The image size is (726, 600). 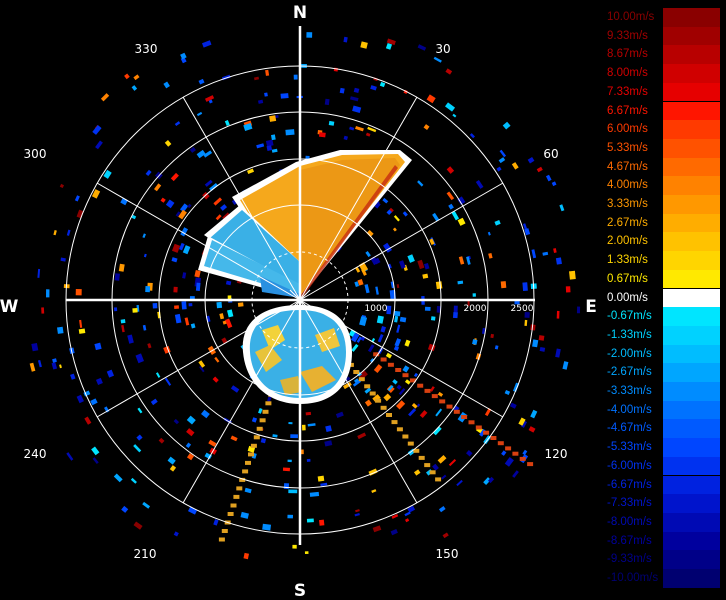 I want to click on legend-row: 9.33m/s, so click(x=663, y=36).